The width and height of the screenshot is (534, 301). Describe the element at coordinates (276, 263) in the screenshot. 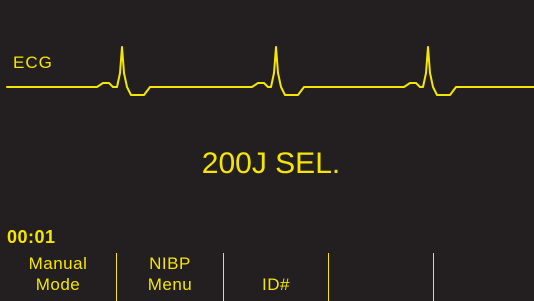

I see `softkey-label-line1` at that location.